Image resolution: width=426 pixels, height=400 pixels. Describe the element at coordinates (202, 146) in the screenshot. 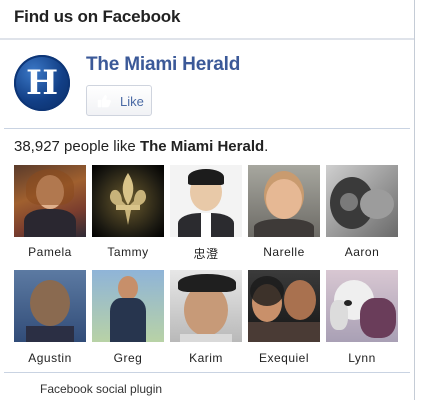

I see `likes-page-name: The Miami Herald` at that location.